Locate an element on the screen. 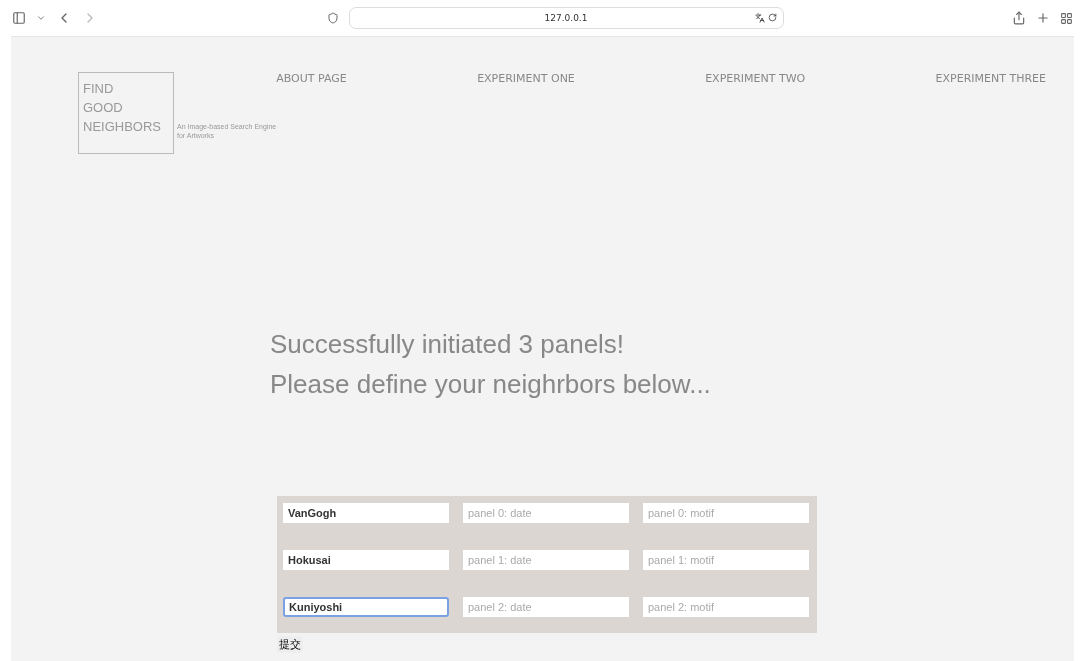 The height and width of the screenshot is (661, 1085). motif-field: panel 1: motif is located at coordinates (726, 560).